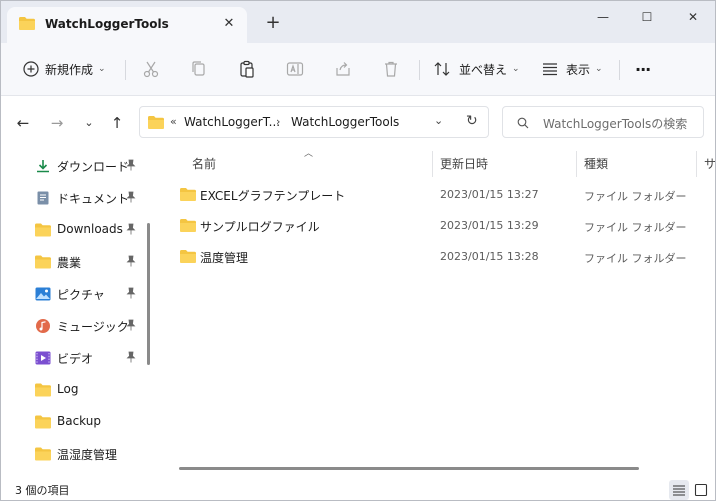 Image resolution: width=716 pixels, height=501 pixels. What do you see at coordinates (93, 167) in the screenshot?
I see `nav-item-label: ダウンロード` at bounding box center [93, 167].